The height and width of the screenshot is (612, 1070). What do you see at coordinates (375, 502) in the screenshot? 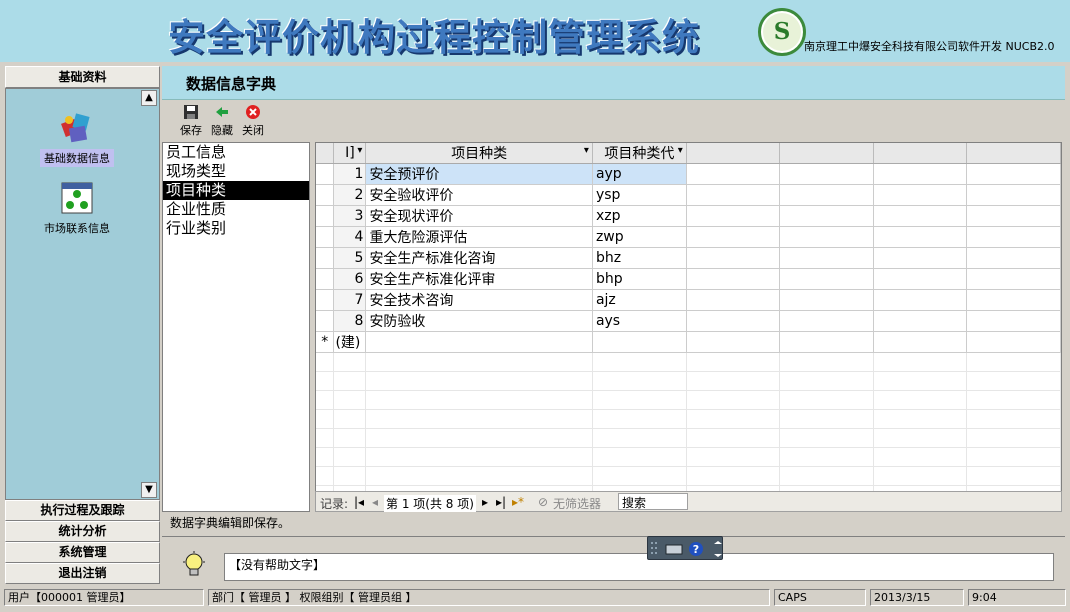
I see `prev-record-icon: ◂` at bounding box center [375, 502].